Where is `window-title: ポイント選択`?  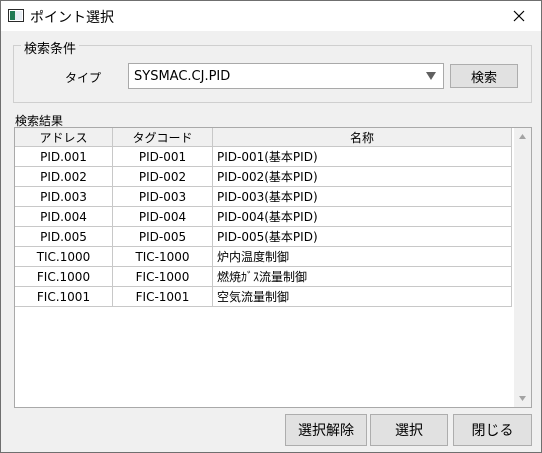 window-title: ポイント選択 is located at coordinates (72, 18).